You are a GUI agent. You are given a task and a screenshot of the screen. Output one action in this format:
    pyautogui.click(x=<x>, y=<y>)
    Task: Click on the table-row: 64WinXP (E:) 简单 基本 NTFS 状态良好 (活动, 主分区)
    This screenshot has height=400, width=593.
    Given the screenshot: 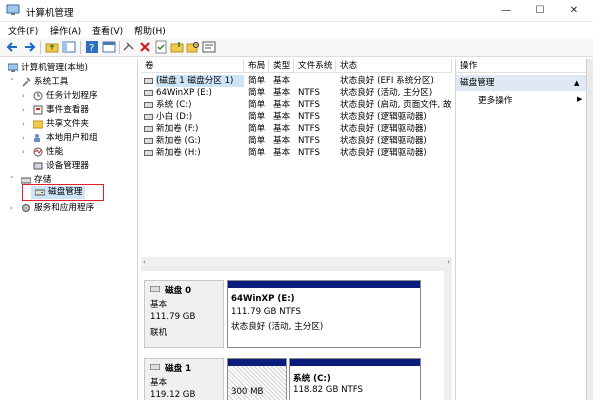 What is the action you would take?
    pyautogui.click(x=296, y=93)
    